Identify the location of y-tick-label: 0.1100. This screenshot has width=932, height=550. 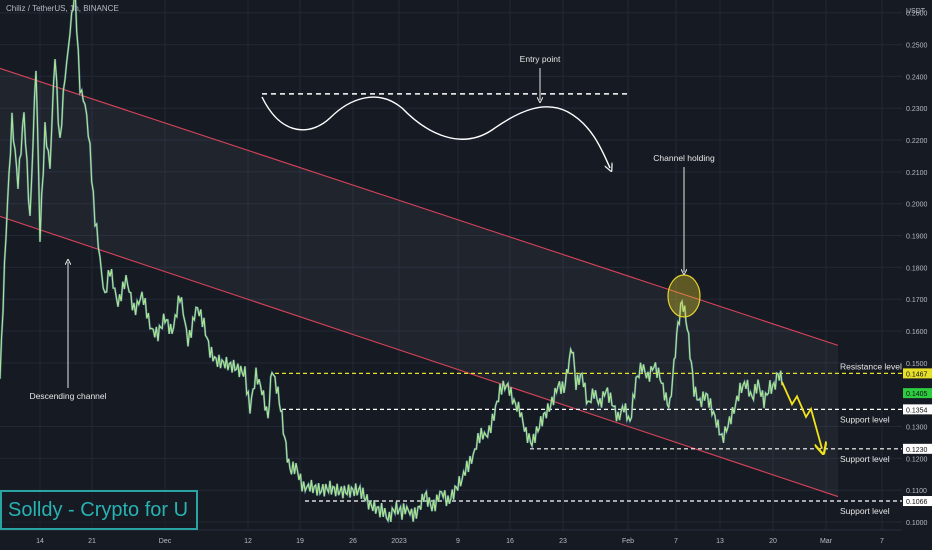
(916, 491).